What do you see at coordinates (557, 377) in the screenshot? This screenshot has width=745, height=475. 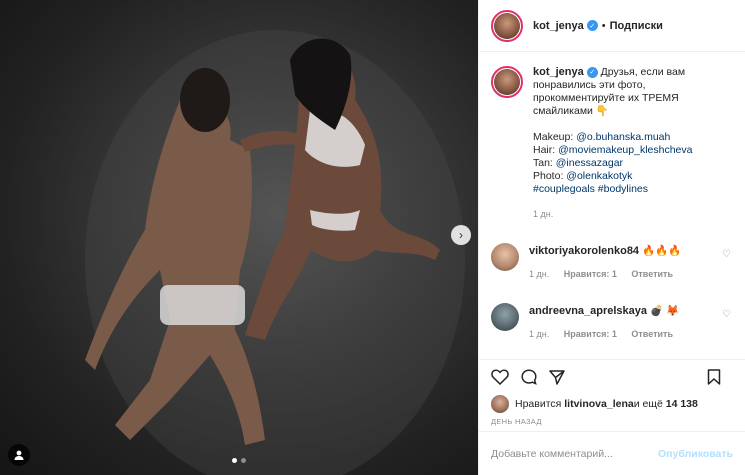 I see `share-paper-plane-icon` at bounding box center [557, 377].